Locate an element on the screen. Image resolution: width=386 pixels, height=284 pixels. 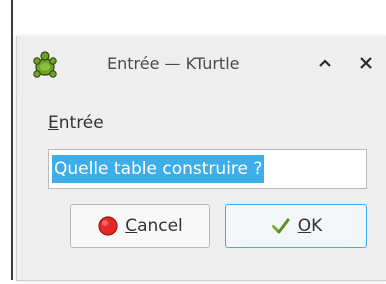
close-icon is located at coordinates (366, 63).